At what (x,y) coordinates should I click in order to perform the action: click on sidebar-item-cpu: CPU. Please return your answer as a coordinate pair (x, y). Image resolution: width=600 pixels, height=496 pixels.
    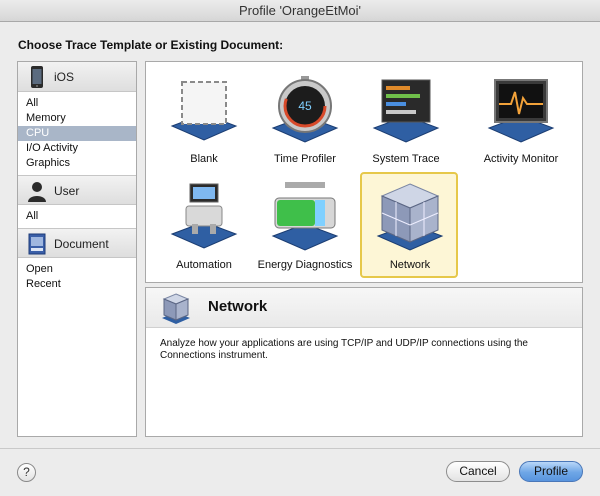
    Looking at the image, I should click on (77, 133).